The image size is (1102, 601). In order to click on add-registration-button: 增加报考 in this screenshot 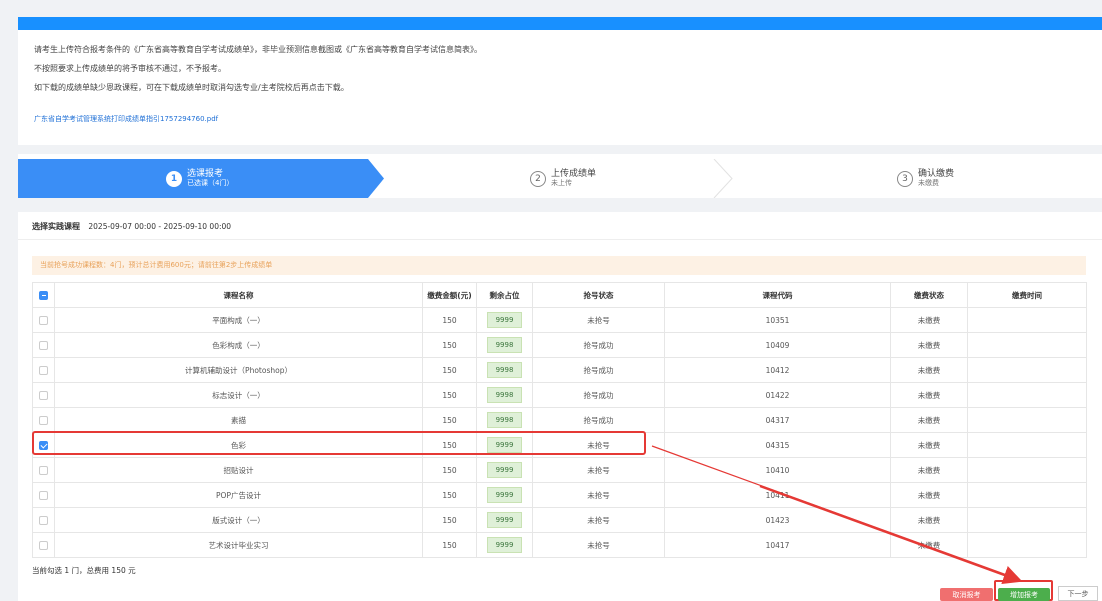, I will do `click(1024, 594)`.